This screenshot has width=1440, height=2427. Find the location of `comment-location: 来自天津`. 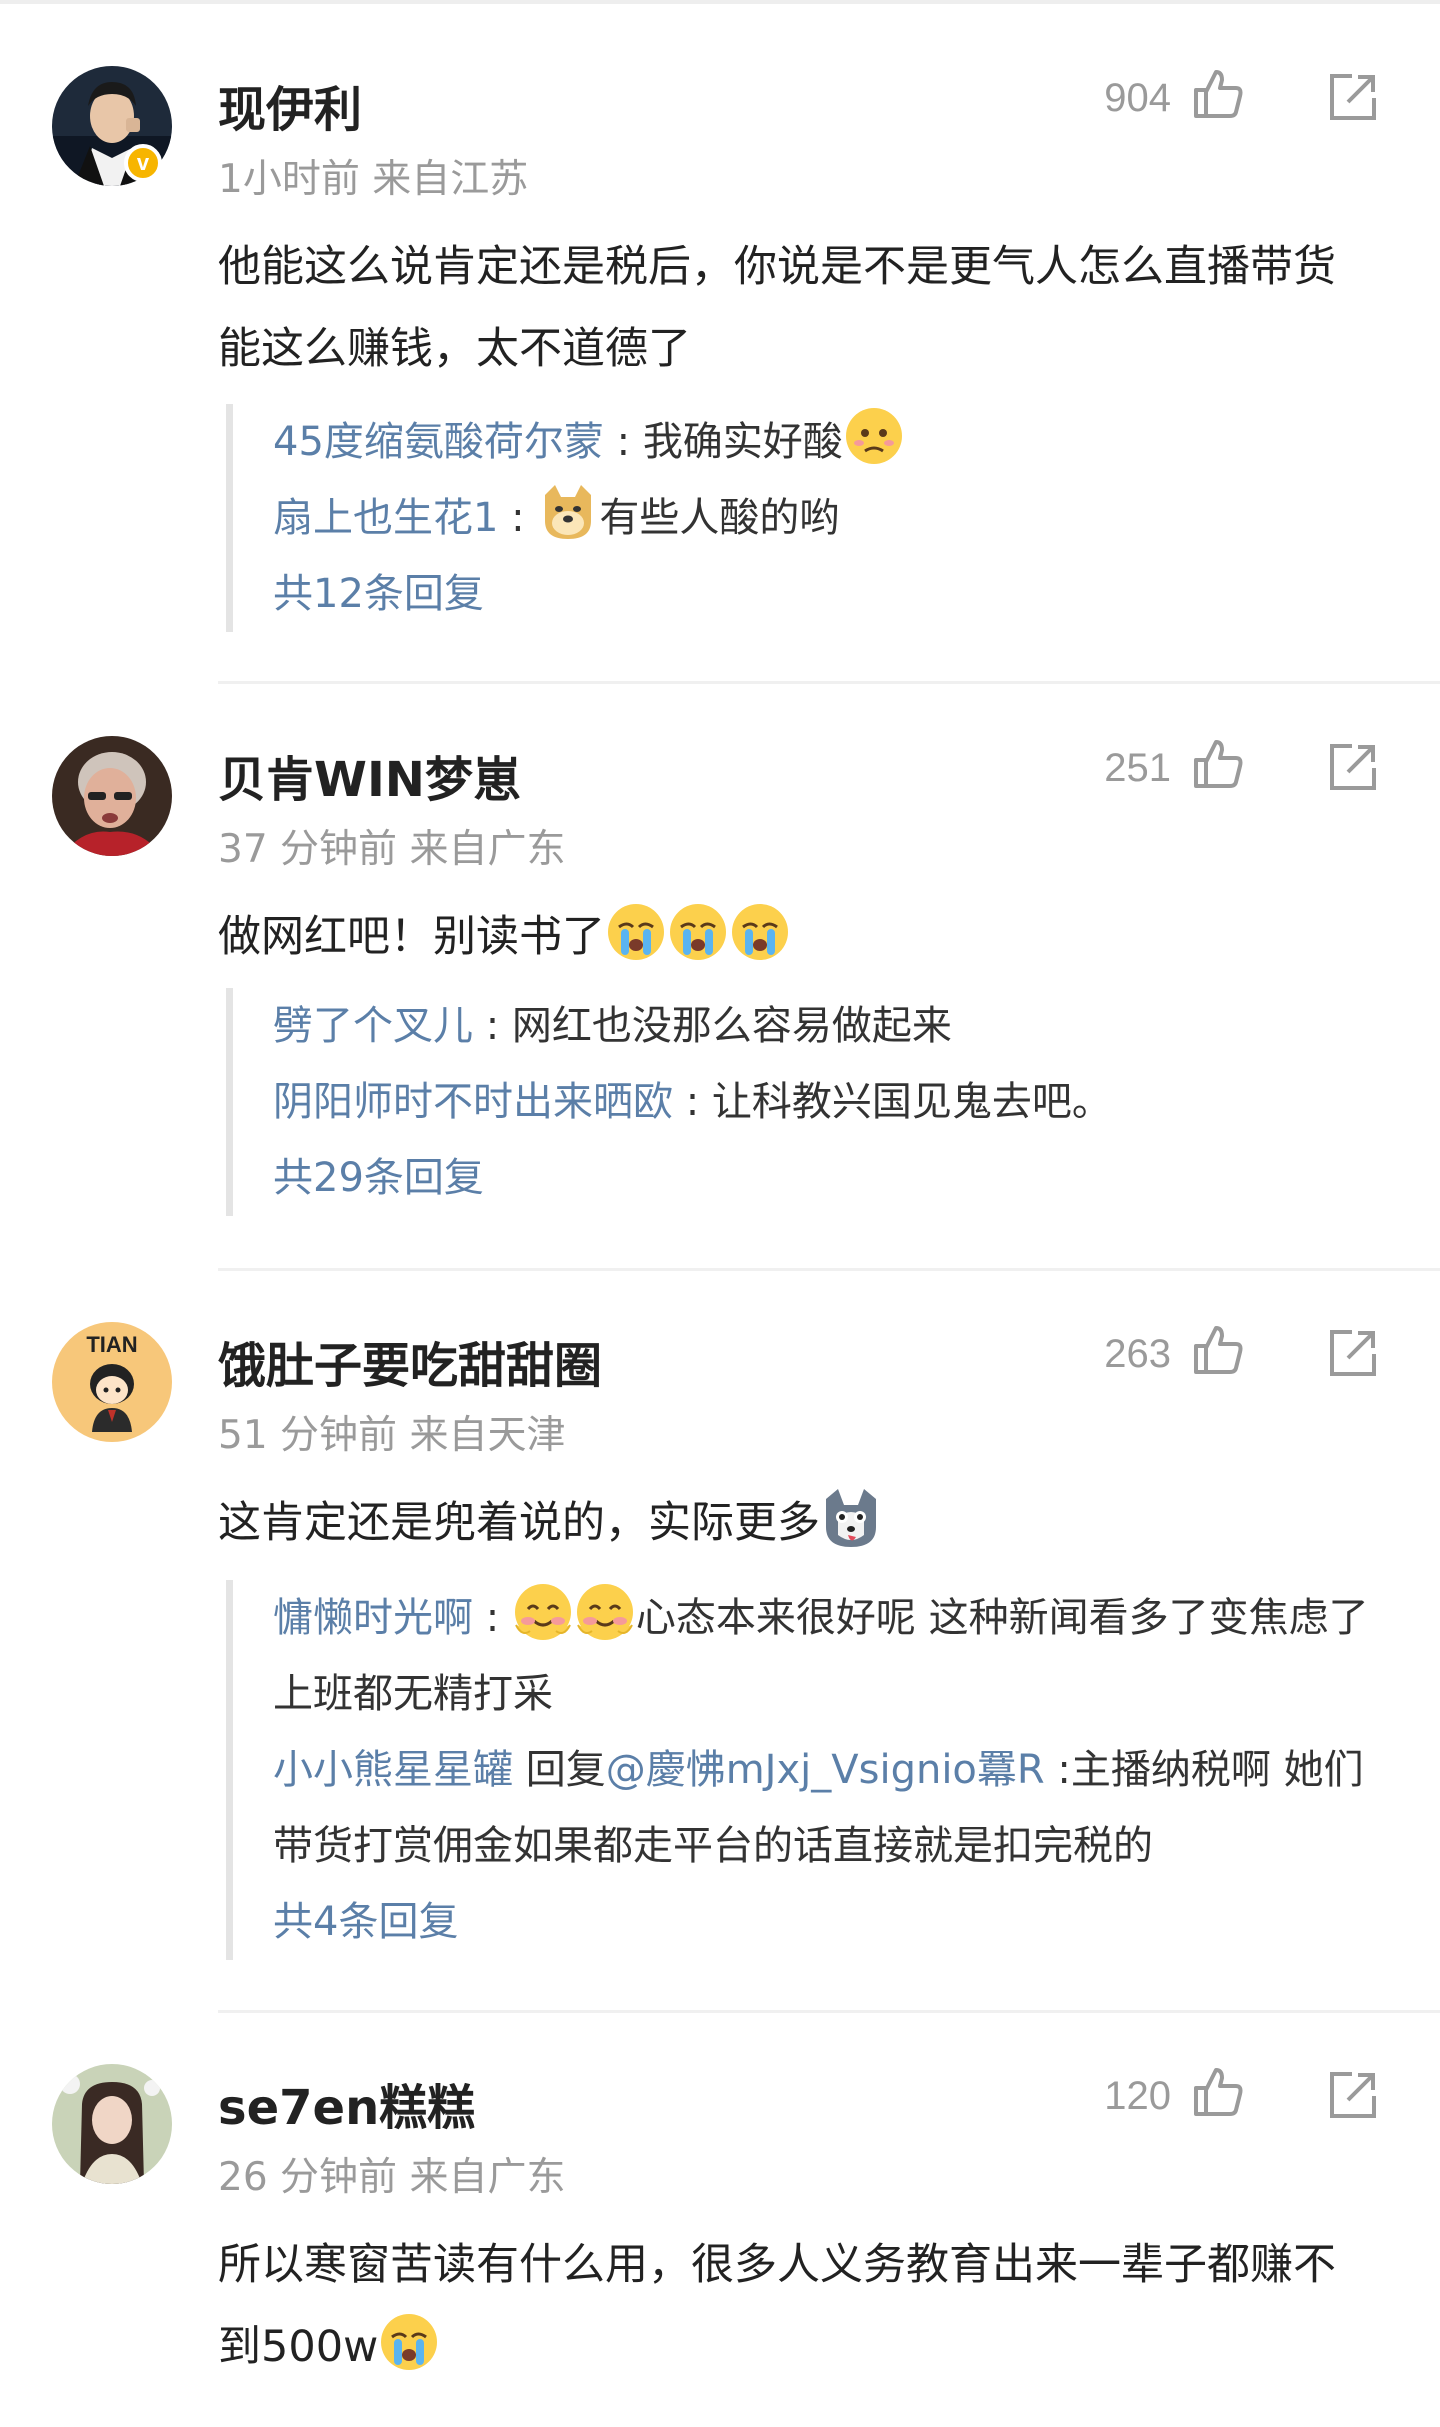

comment-location: 来自天津 is located at coordinates (487, 1435).